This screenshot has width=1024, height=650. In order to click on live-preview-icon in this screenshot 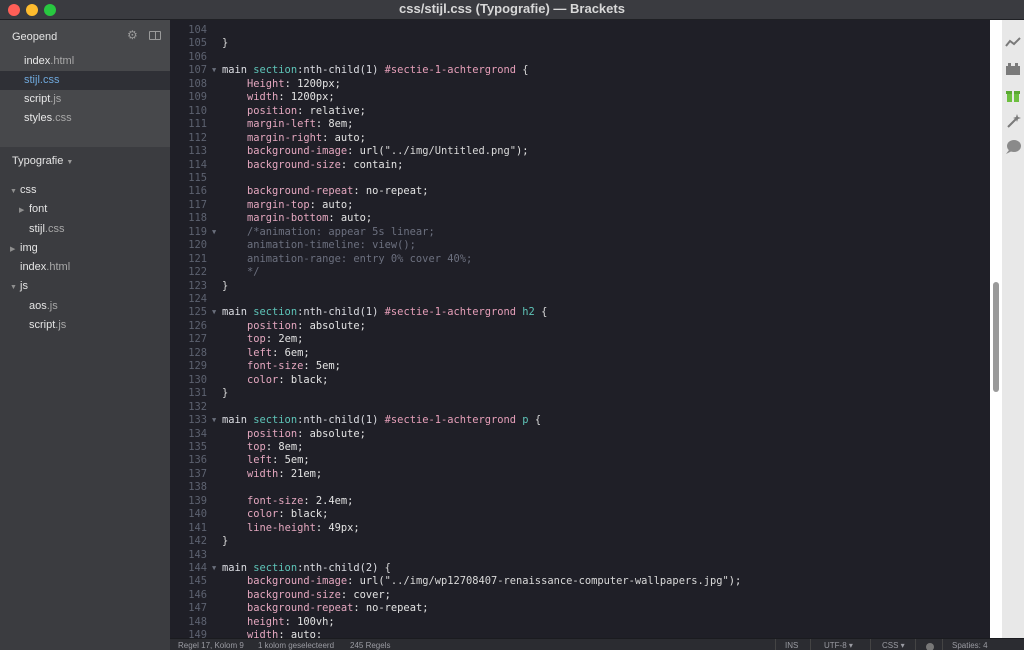, I will do `click(1013, 43)`.